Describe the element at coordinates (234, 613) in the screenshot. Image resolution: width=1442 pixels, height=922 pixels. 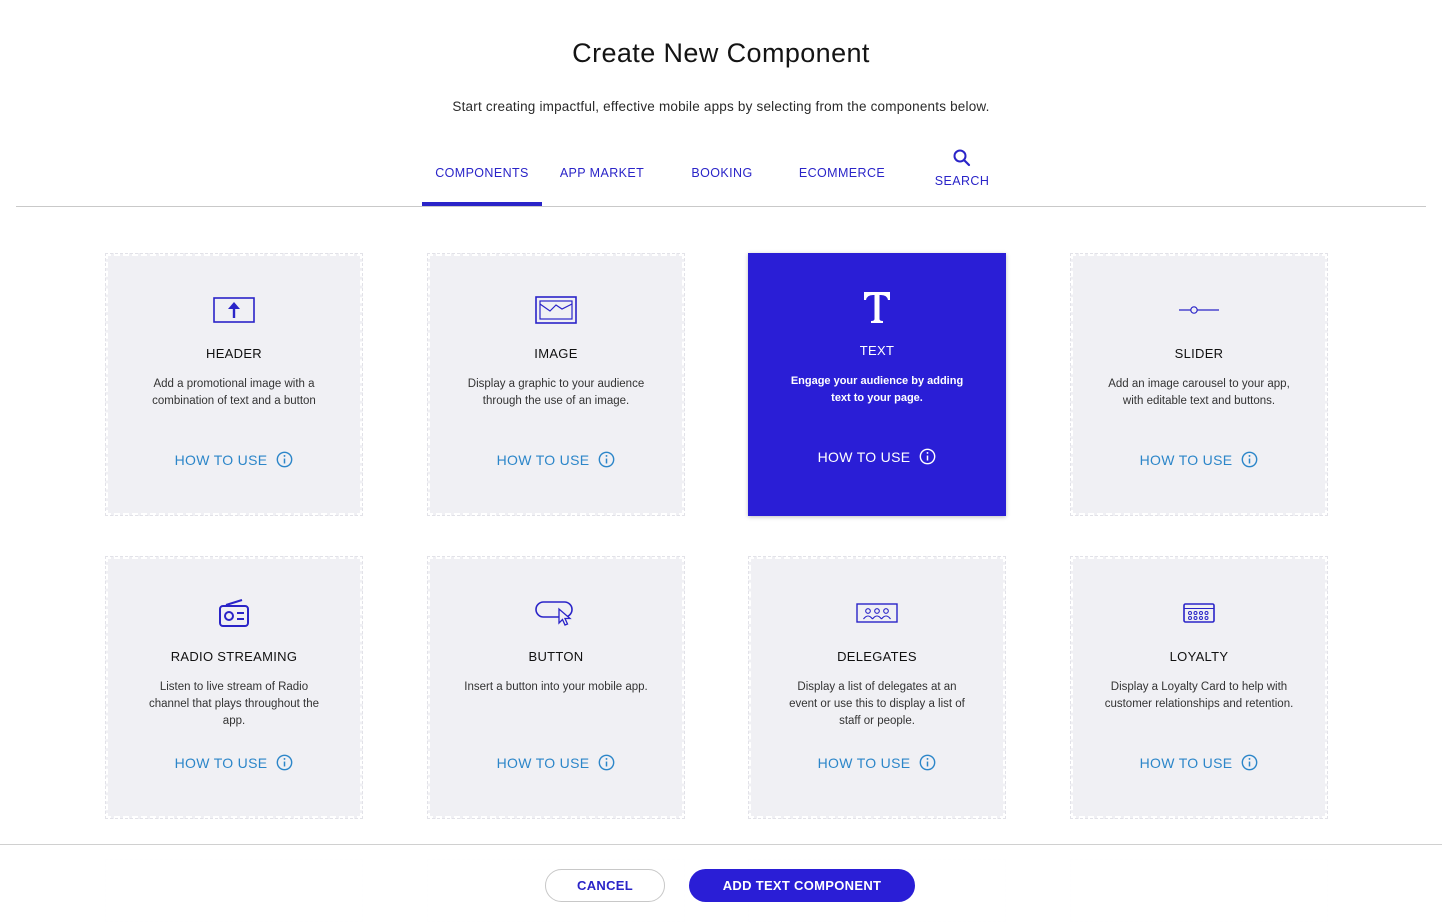
I see `radio-icon` at that location.